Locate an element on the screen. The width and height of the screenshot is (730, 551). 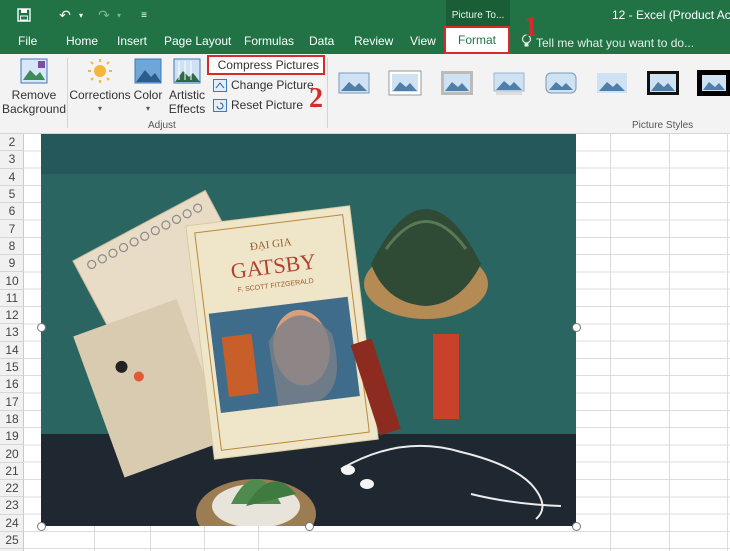
sun-icon is located at coordinates (100, 71).